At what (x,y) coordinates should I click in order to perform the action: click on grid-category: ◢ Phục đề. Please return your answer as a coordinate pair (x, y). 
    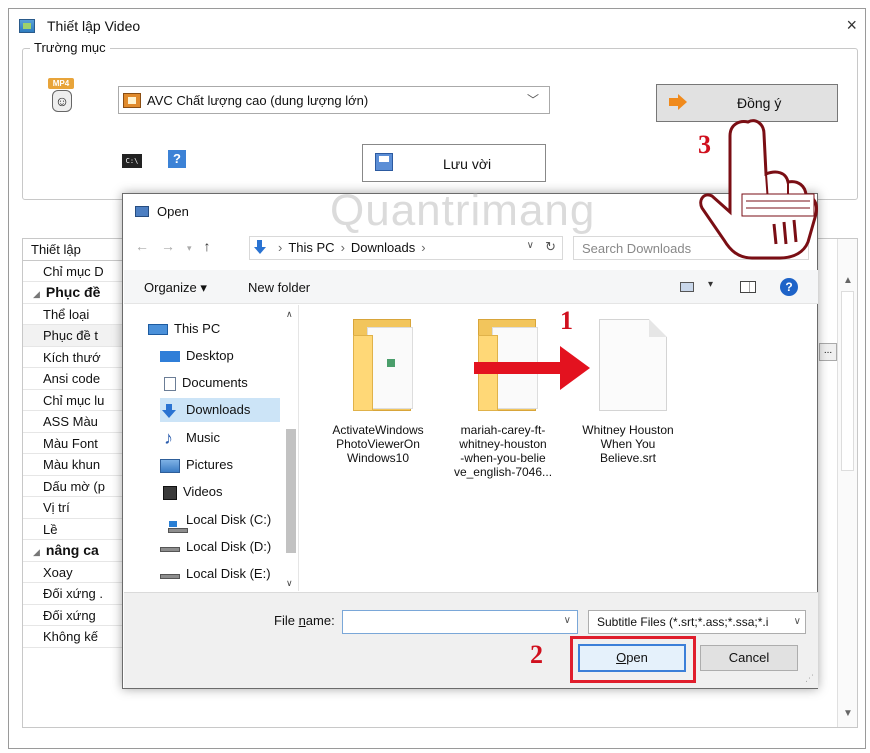
    Looking at the image, I should click on (73, 293).